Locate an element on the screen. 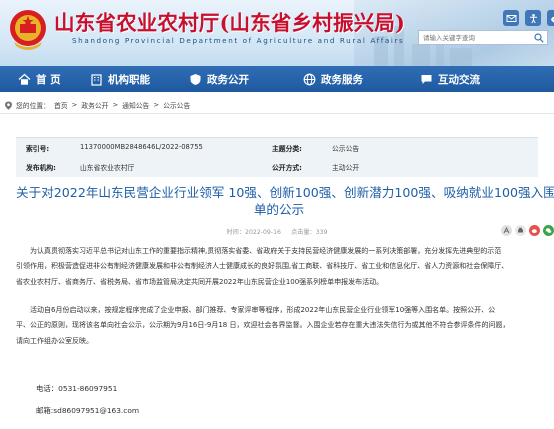 The image size is (554, 429). search-input is located at coordinates (475, 37).